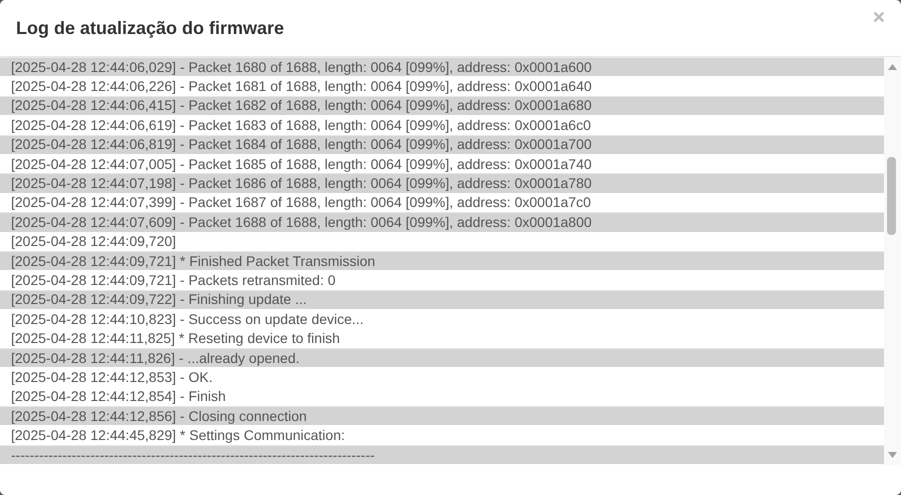 This screenshot has width=901, height=495. Describe the element at coordinates (891, 196) in the screenshot. I see `scrollbar-thumb` at that location.